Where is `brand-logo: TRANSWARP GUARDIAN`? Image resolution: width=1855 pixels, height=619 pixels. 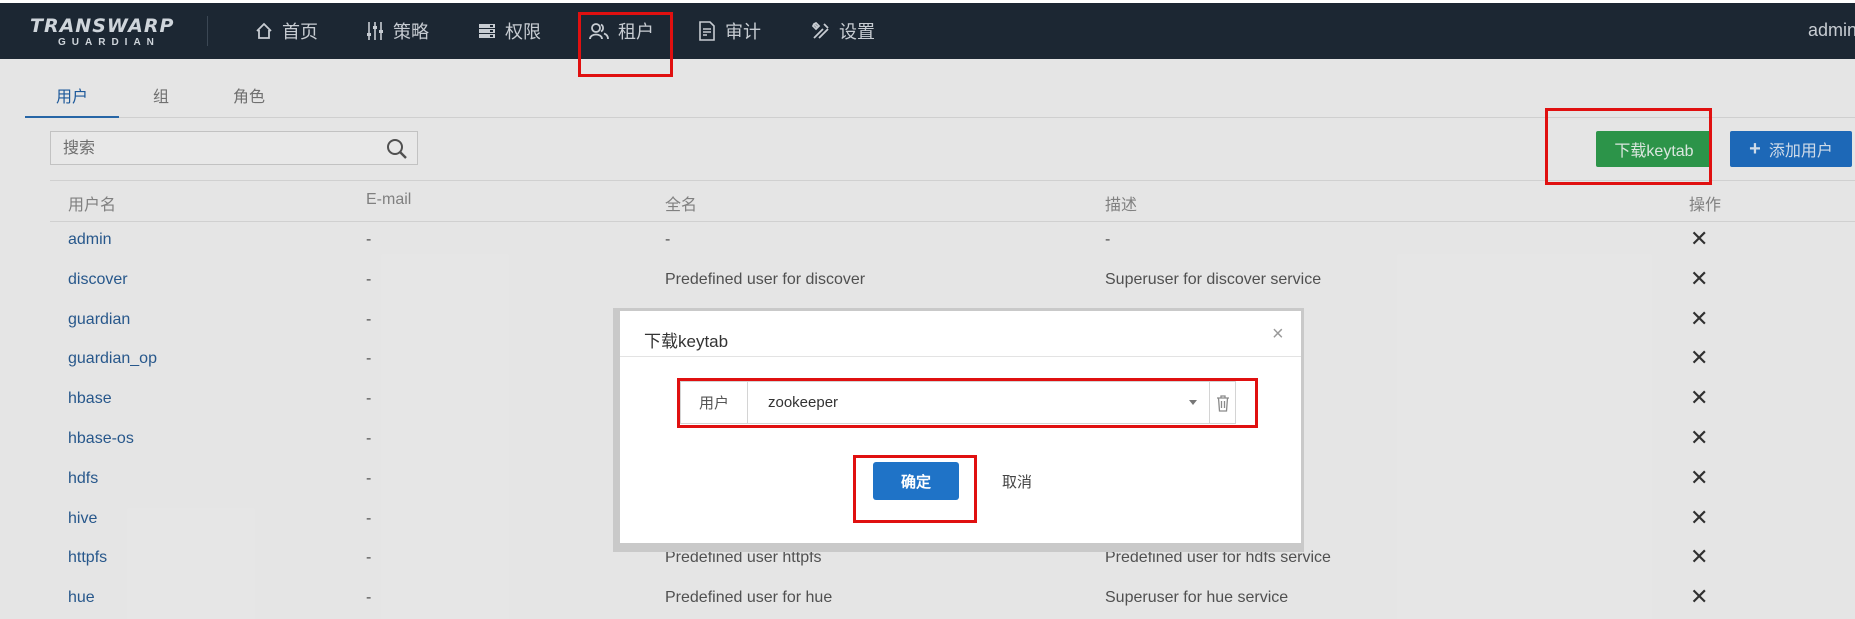 brand-logo: TRANSWARP GUARDIAN is located at coordinates (105, 32).